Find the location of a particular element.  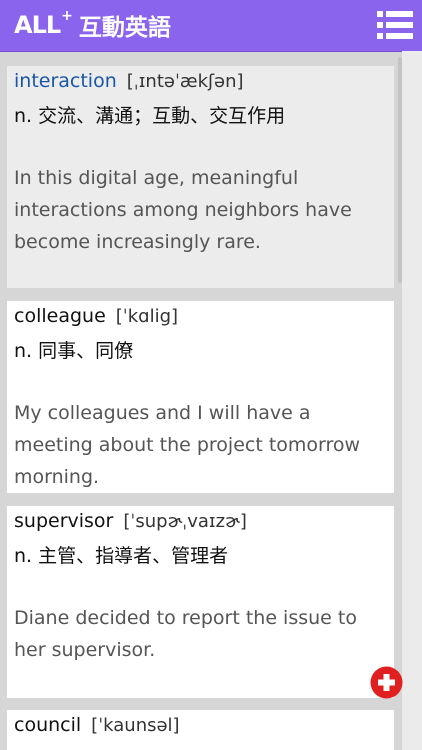

word-line: colleague [ˈkɑlig] is located at coordinates (96, 316).